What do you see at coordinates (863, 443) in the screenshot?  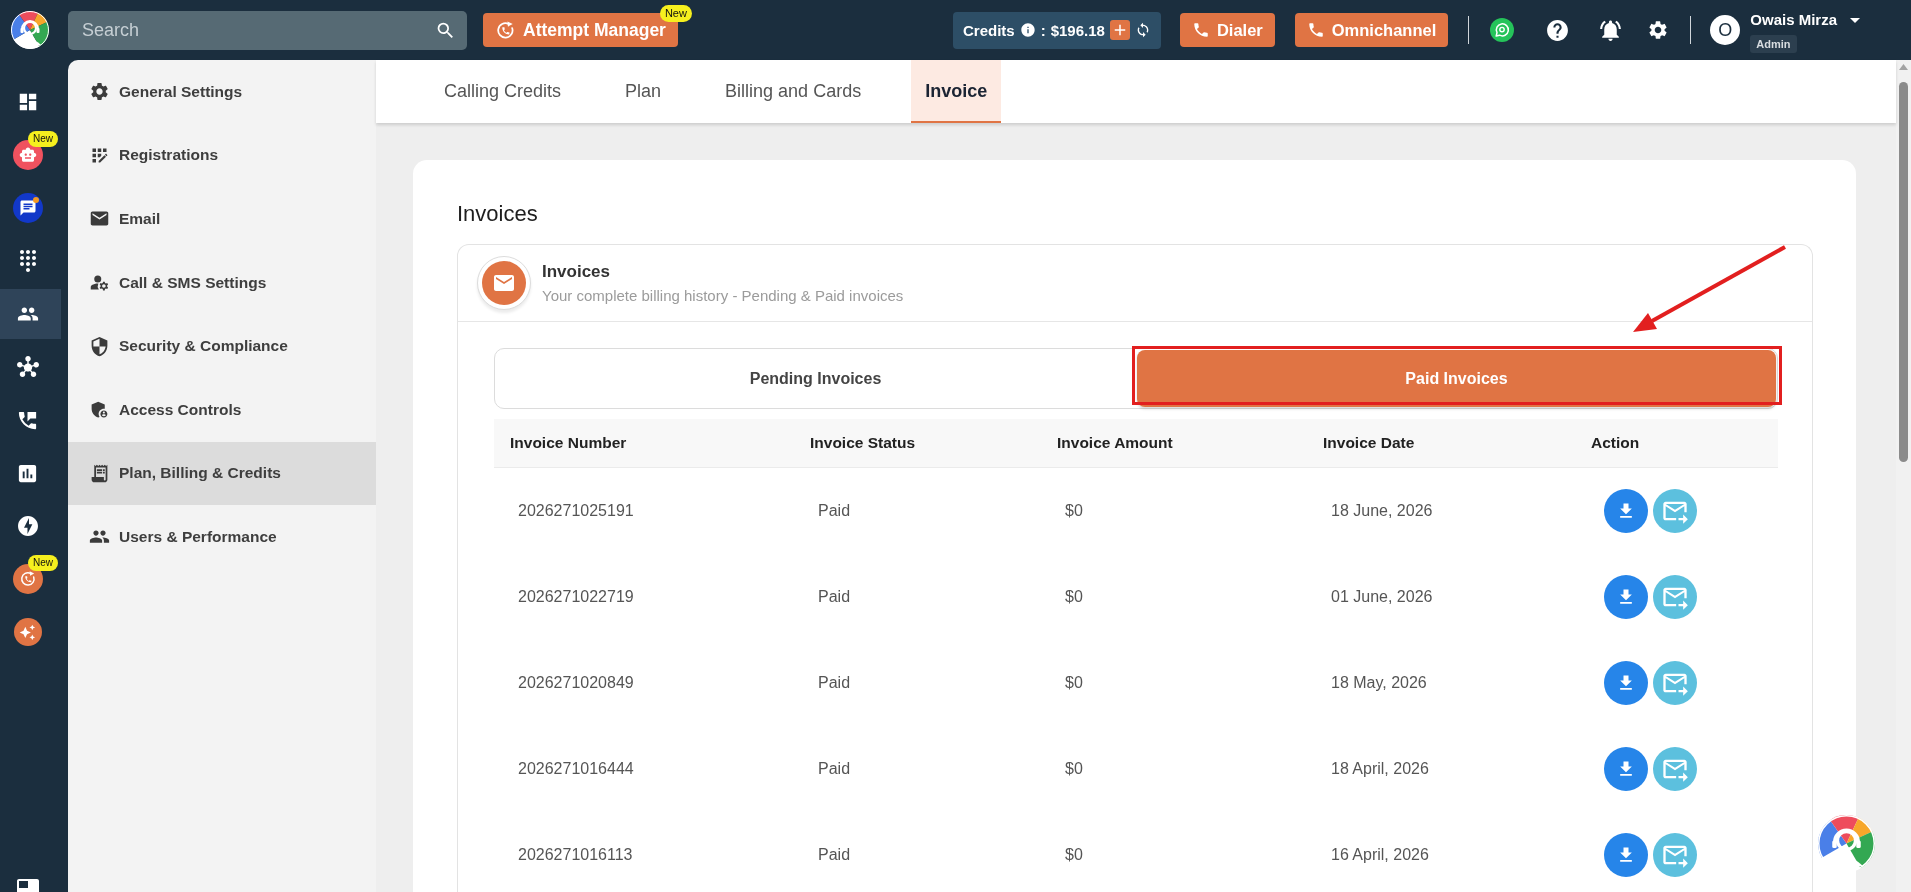 I see `column-header: Invoice Status` at bounding box center [863, 443].